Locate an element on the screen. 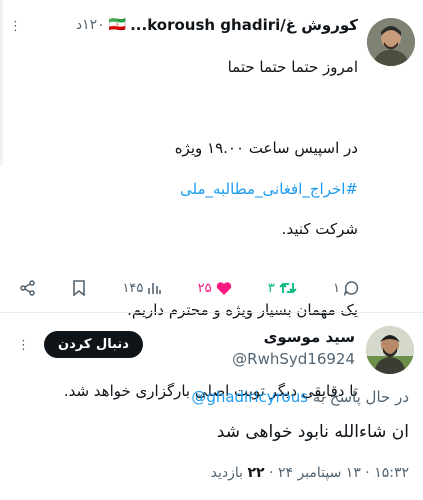 The image size is (423, 500). author-avatar-image is located at coordinates (391, 42).